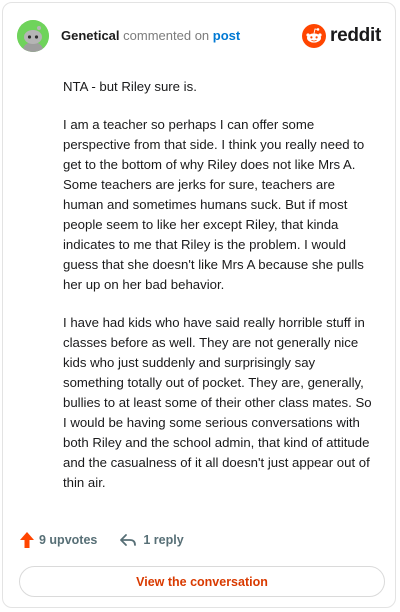 Image resolution: width=400 pixels, height=612 pixels. I want to click on view-conversation-button: View the conversation, so click(202, 581).